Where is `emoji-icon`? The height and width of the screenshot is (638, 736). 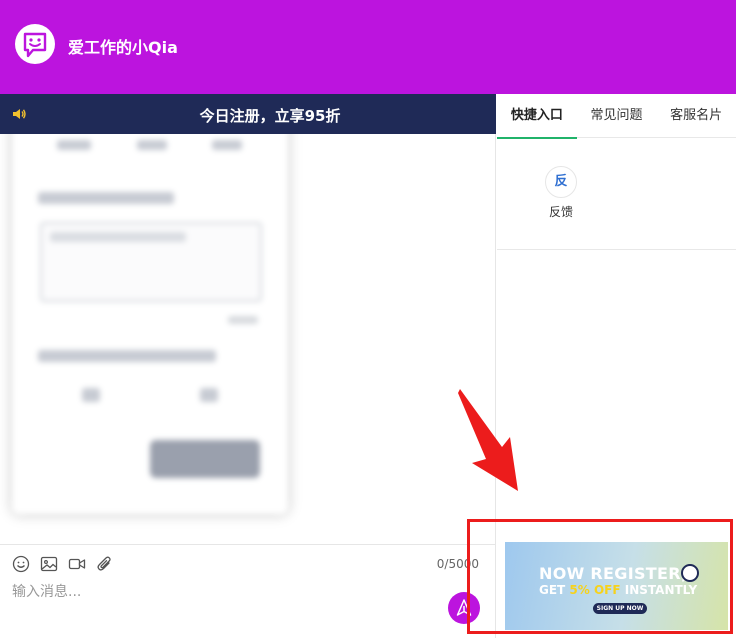
emoji-icon is located at coordinates (21, 564).